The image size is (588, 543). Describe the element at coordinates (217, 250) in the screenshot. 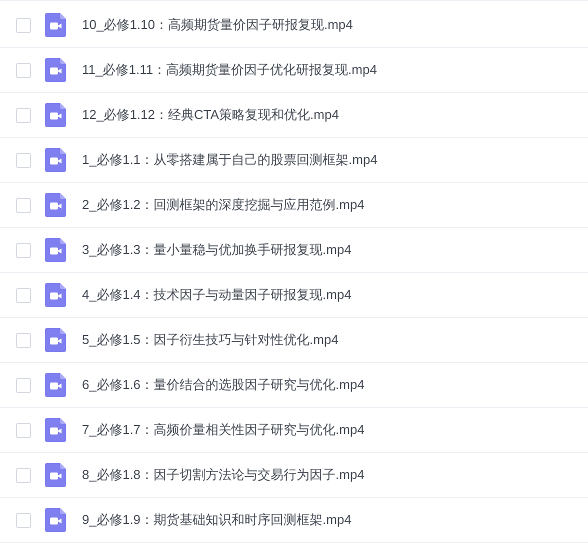

I see `file-name: 3_必修1.3：量小量稳与优加换手研报复现.mp4` at that location.